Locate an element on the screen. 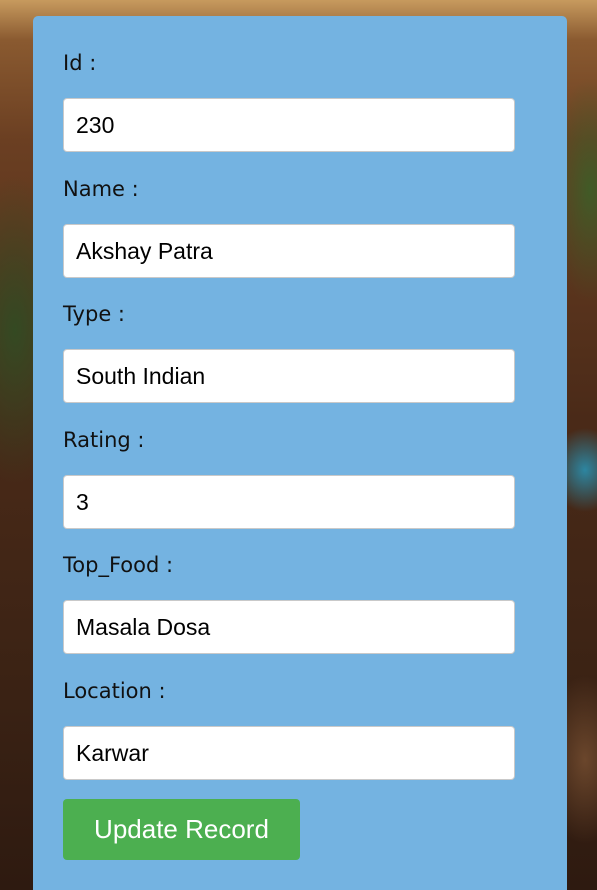  name-input is located at coordinates (289, 251).